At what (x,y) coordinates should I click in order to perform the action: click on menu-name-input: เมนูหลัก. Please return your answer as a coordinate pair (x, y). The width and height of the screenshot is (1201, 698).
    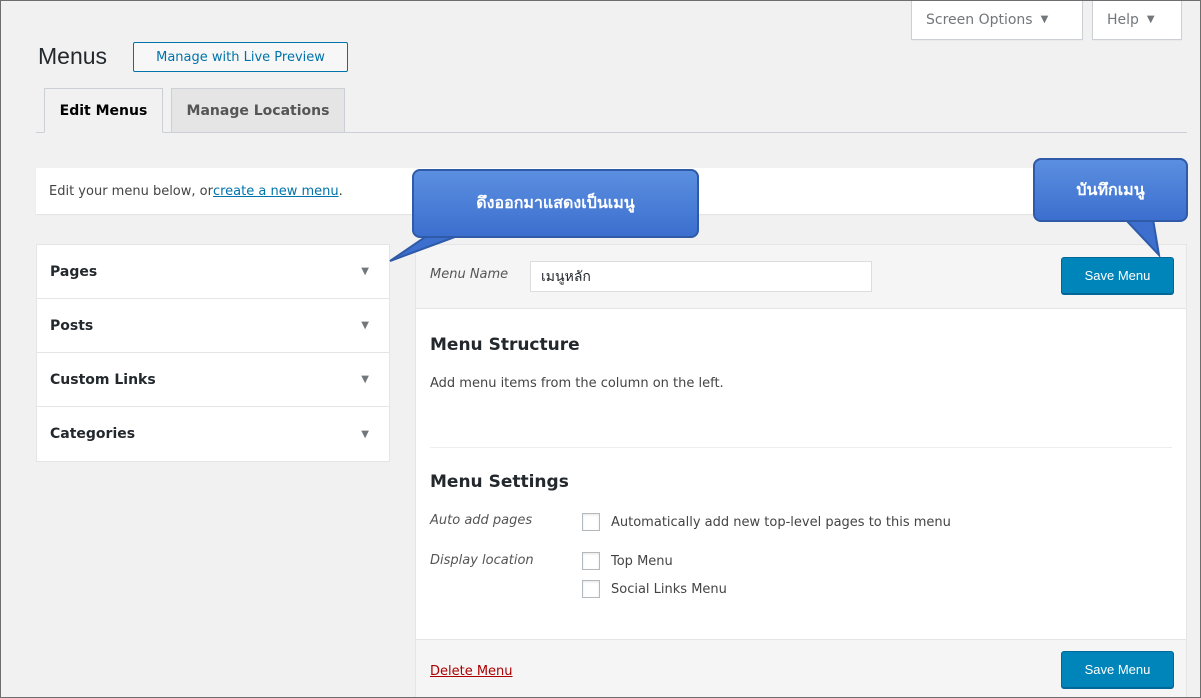
    Looking at the image, I should click on (701, 276).